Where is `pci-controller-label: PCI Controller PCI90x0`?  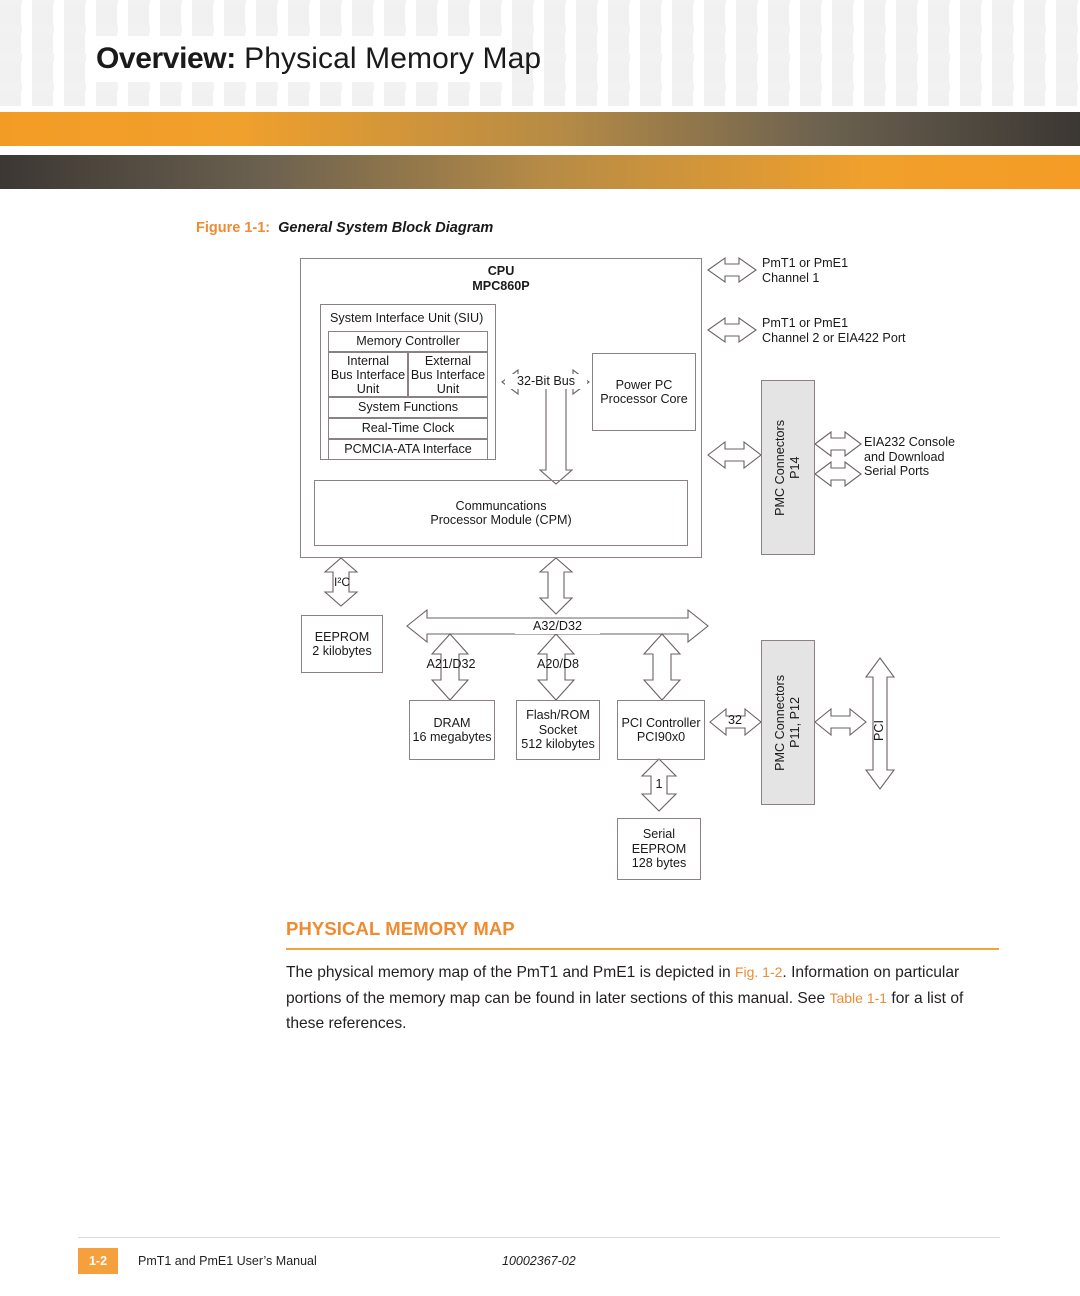 pci-controller-label: PCI Controller PCI90x0 is located at coordinates (661, 730).